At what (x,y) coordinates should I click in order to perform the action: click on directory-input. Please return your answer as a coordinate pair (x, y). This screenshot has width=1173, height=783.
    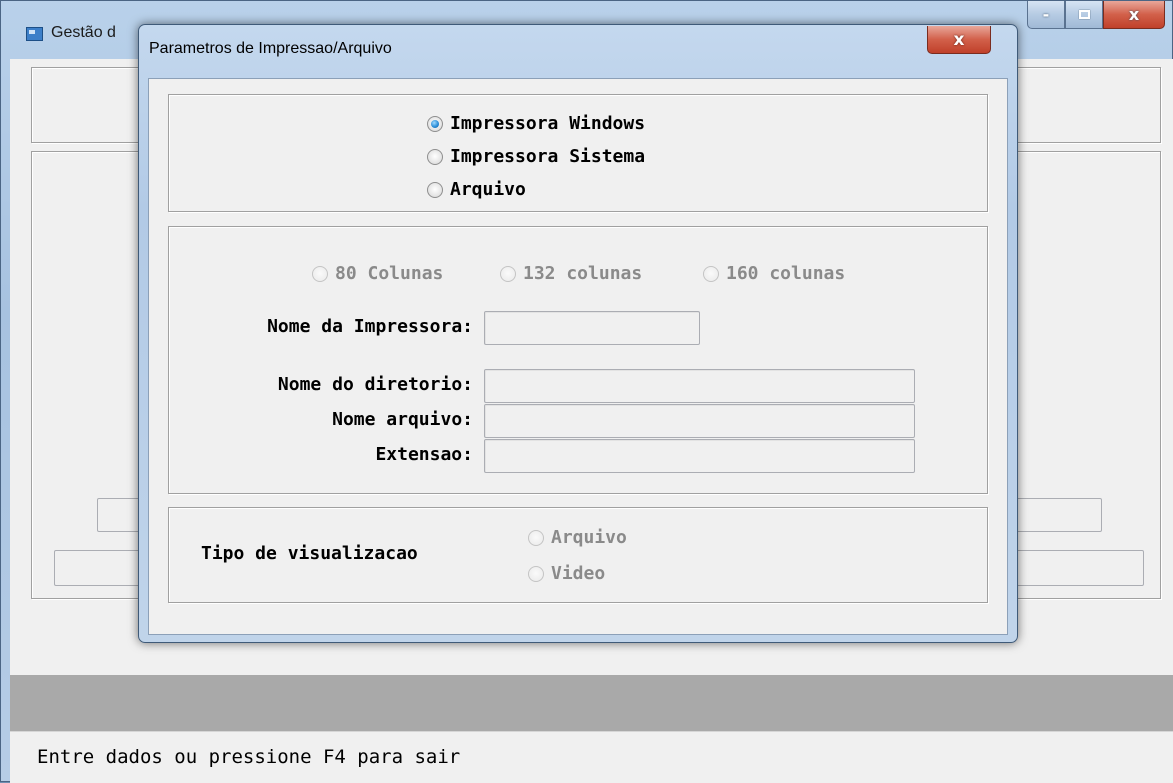
    Looking at the image, I should click on (699, 386).